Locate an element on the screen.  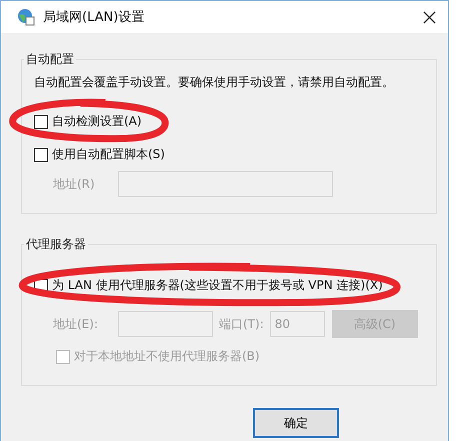
close-icon is located at coordinates (429, 17).